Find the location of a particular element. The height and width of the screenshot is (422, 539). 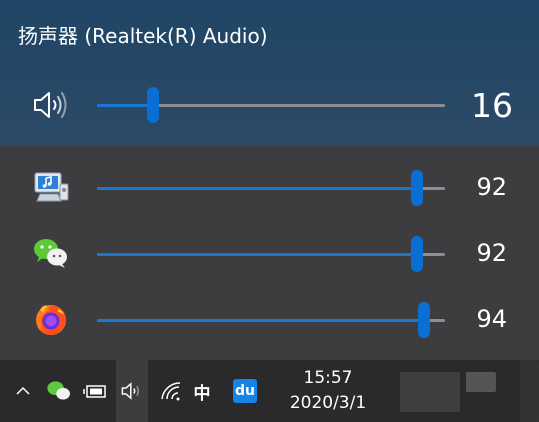

wifi-icon is located at coordinates (171, 391).